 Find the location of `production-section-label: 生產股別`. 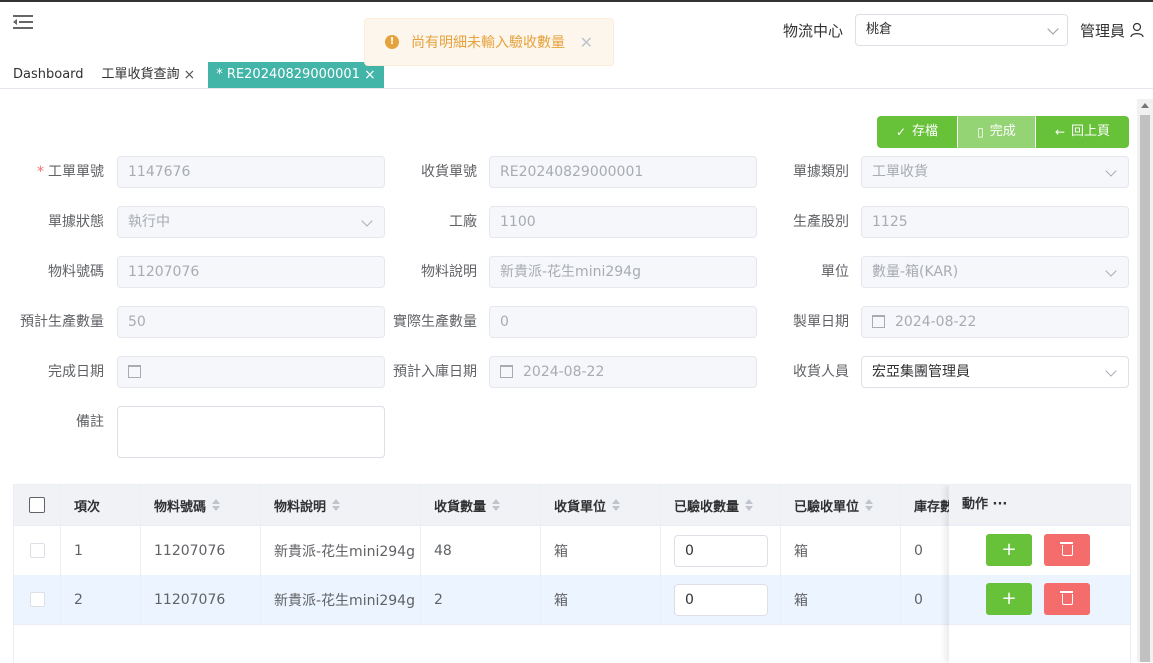

production-section-label: 生產股別 is located at coordinates (821, 222).